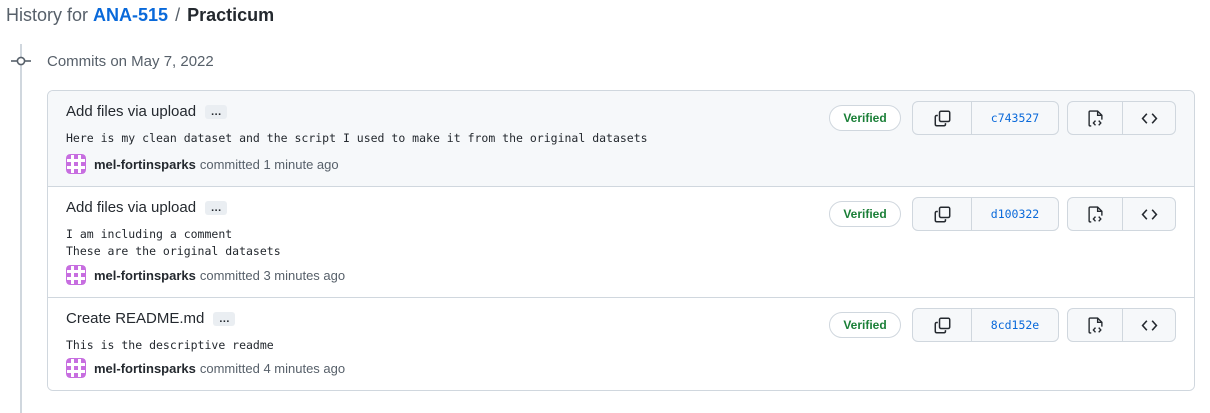 Image resolution: width=1210 pixels, height=413 pixels. Describe the element at coordinates (135, 319) in the screenshot. I see `commit-title-link: Create README.md` at that location.